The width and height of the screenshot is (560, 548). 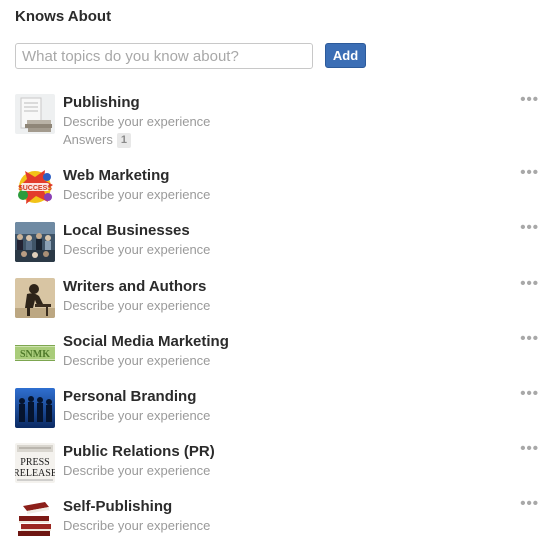 What do you see at coordinates (35, 518) in the screenshot?
I see `book-stack-icon` at bounding box center [35, 518].